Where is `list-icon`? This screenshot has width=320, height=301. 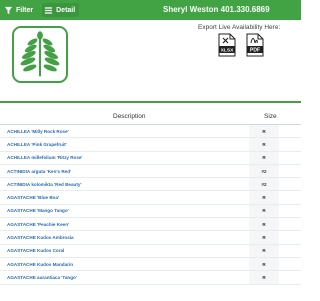
list-icon is located at coordinates (48, 10).